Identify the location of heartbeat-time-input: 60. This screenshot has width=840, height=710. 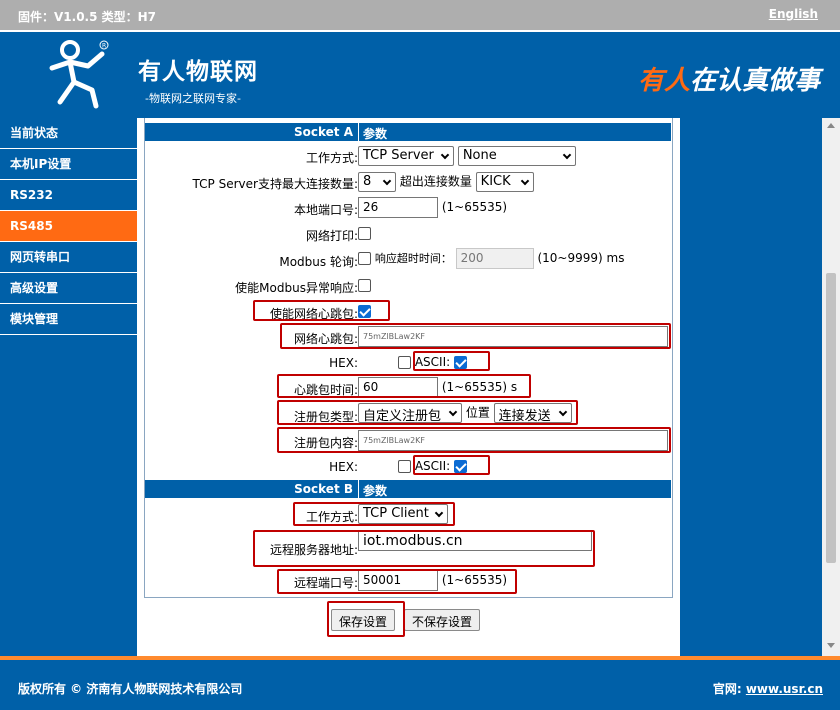
(398, 387).